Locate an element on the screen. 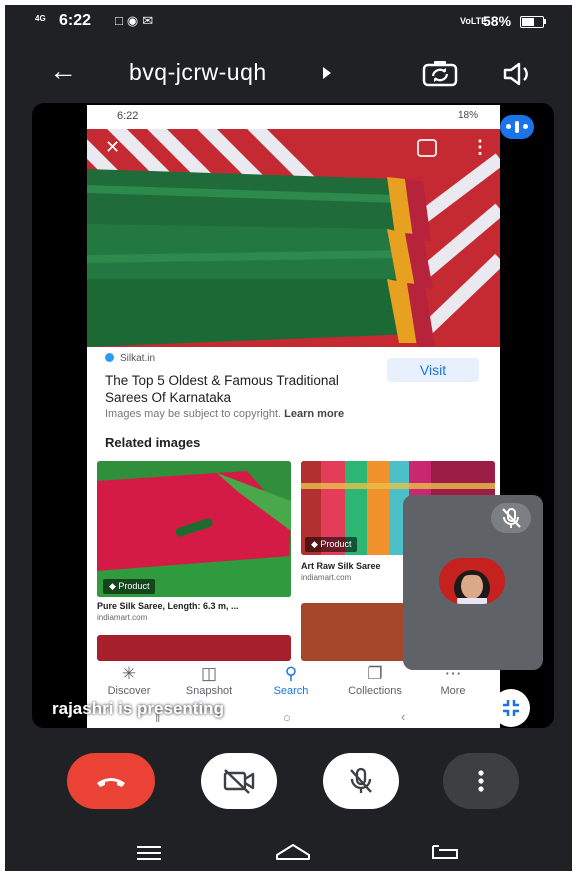 The image size is (577, 875). battery-icon is located at coordinates (532, 22).